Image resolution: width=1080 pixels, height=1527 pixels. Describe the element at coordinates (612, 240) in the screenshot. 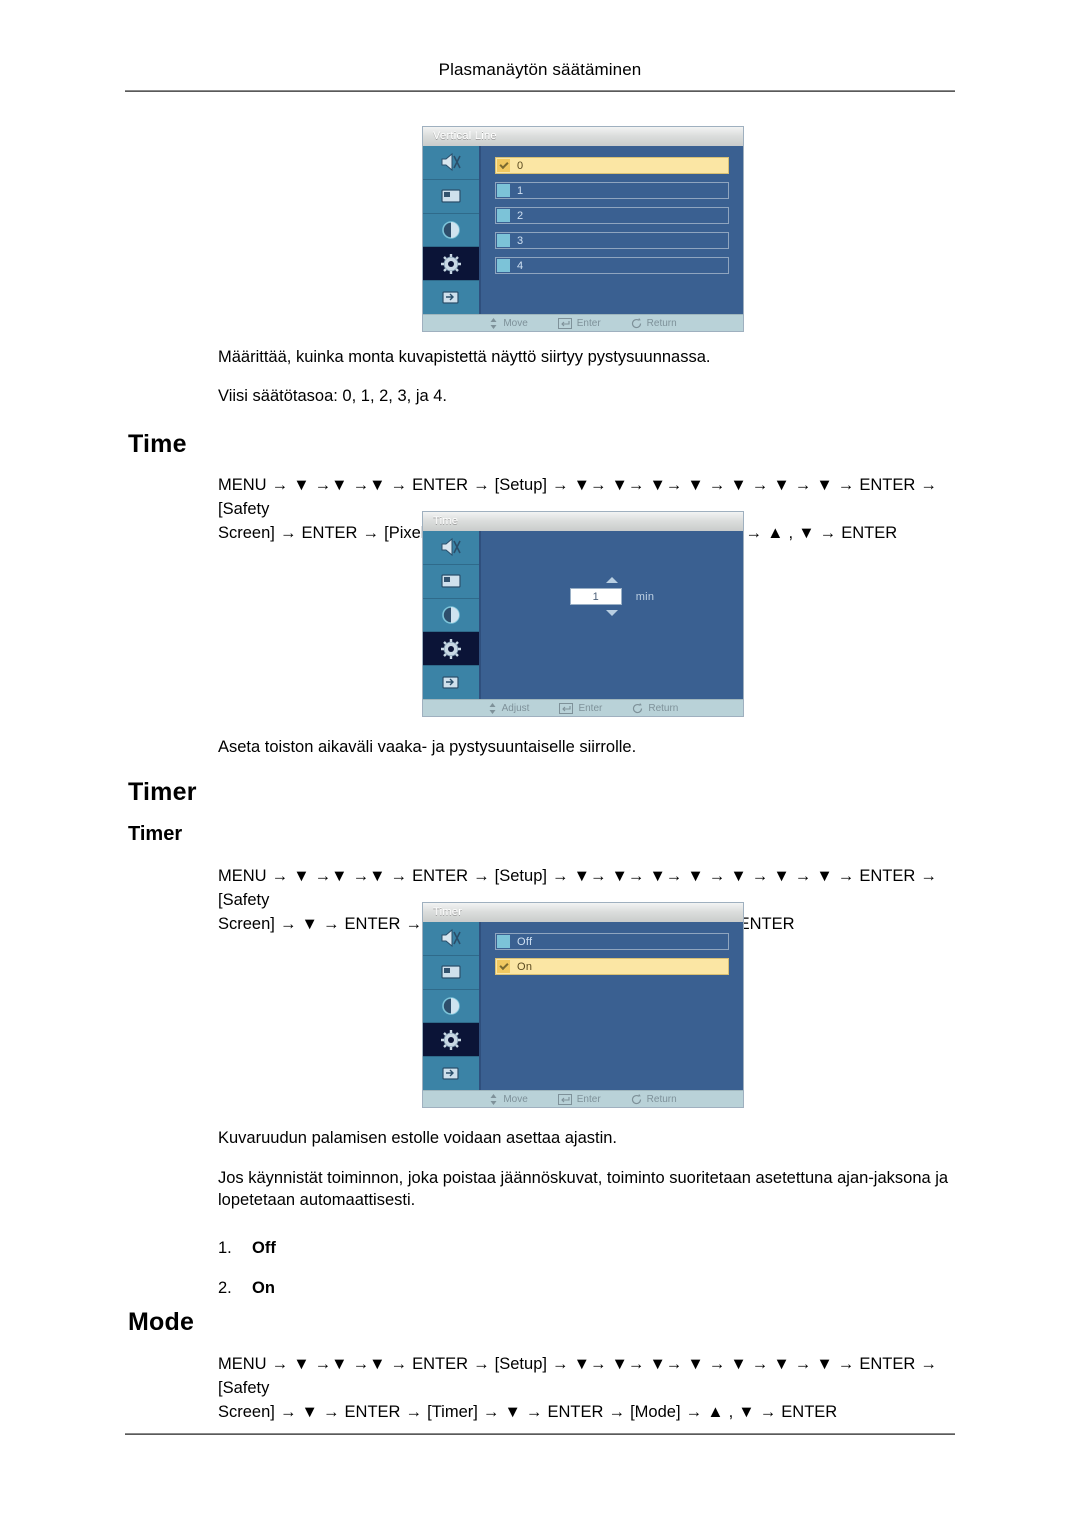

I see `osd-option-row: 3` at that location.